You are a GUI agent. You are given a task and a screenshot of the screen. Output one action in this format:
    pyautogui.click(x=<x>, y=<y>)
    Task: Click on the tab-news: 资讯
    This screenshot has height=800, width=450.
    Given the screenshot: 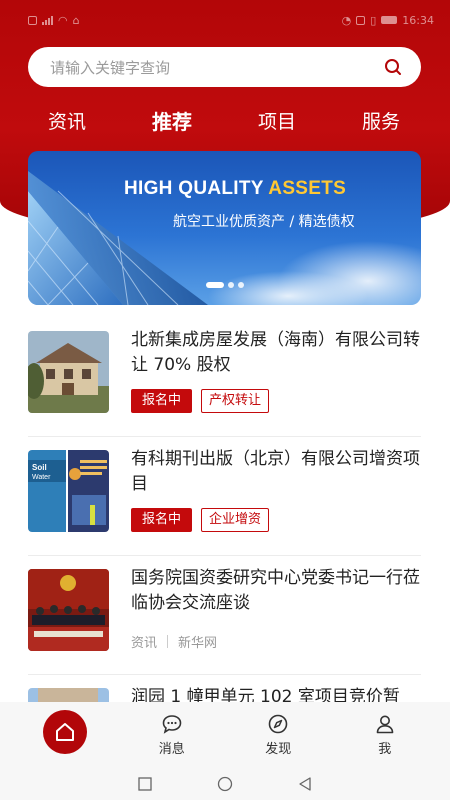 What is the action you would take?
    pyautogui.click(x=67, y=120)
    